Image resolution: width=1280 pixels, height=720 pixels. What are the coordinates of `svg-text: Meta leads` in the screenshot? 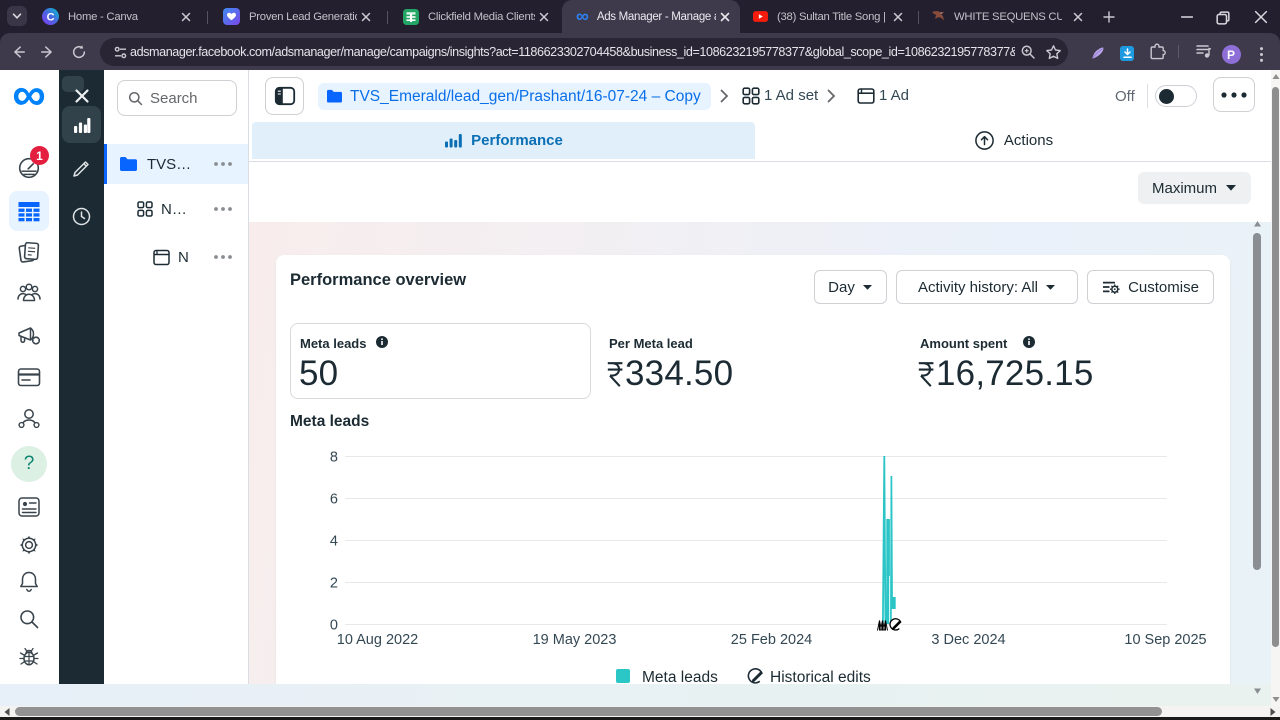 It's located at (680, 676).